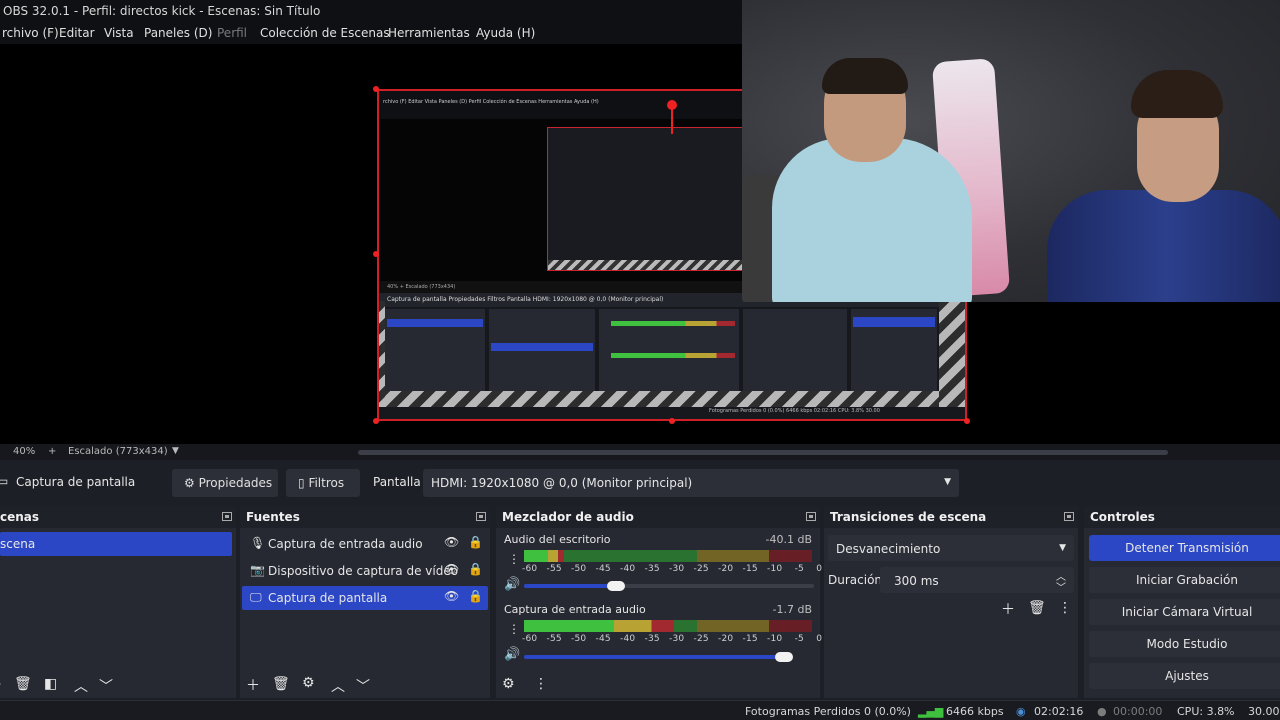 The width and height of the screenshot is (1280, 720). Describe the element at coordinates (763, 452) in the screenshot. I see `preview-scrollbar` at that location.